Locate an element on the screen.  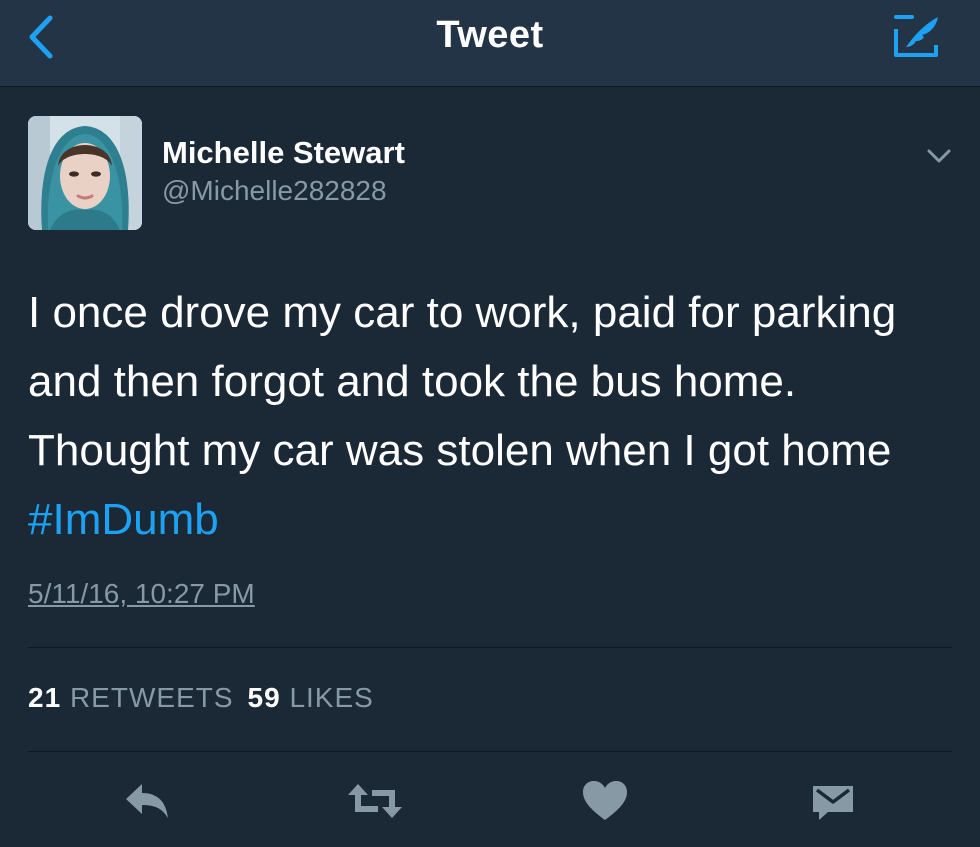
message-button is located at coordinates (833, 801).